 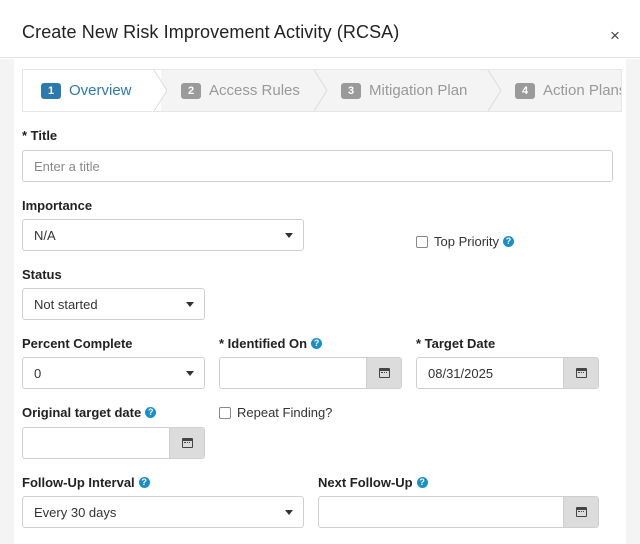 What do you see at coordinates (285, 412) in the screenshot?
I see `repeat-finding-label: Repeat Finding?` at bounding box center [285, 412].